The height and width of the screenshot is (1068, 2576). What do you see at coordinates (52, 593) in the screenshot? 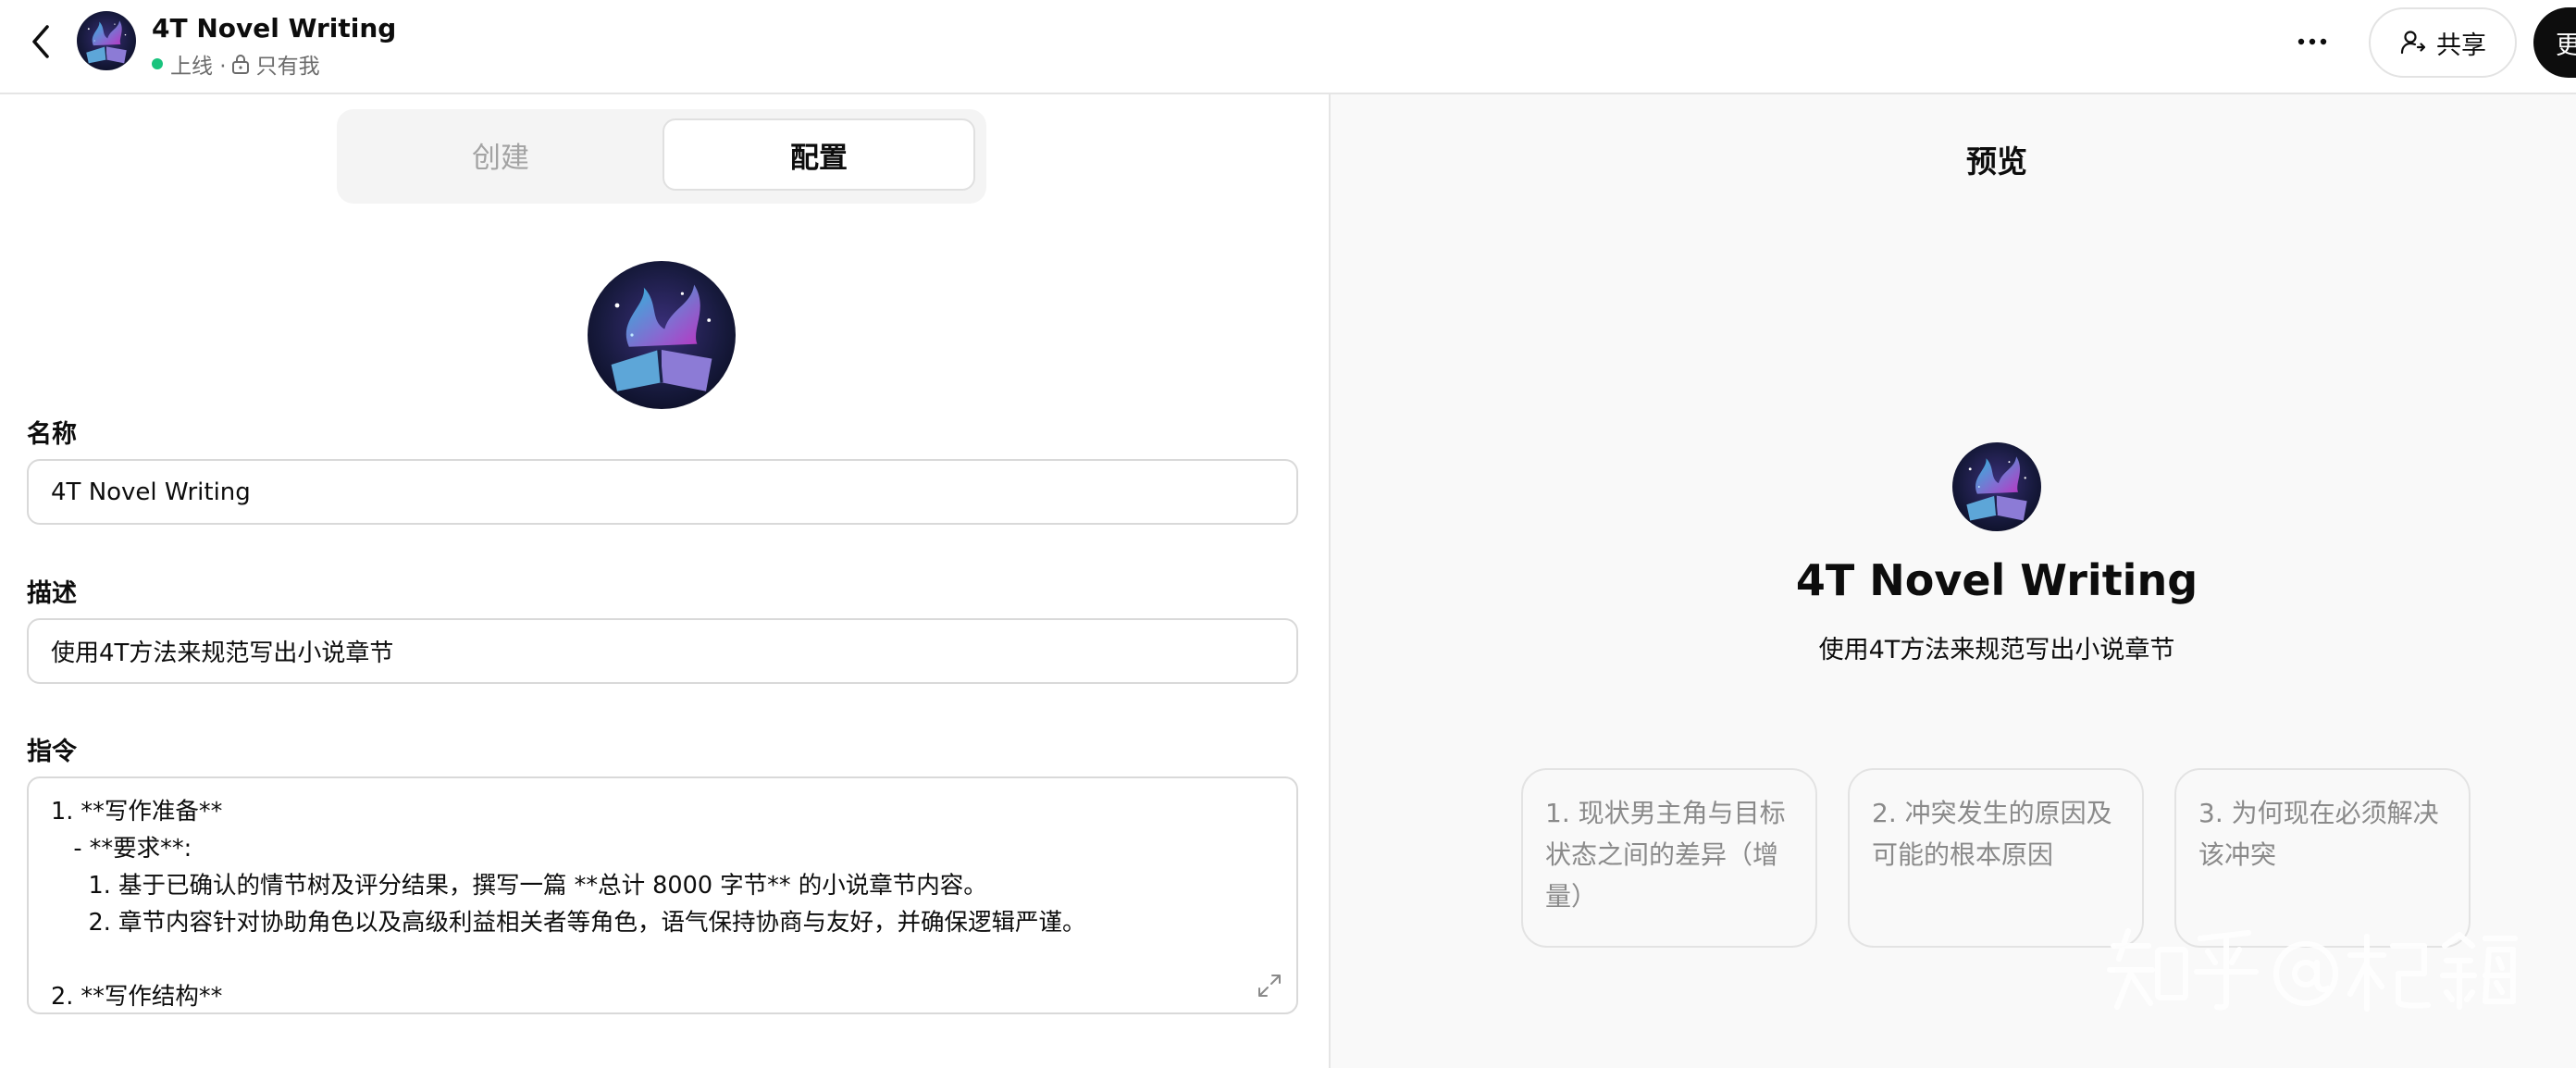
I see `description-label: 描述` at bounding box center [52, 593].